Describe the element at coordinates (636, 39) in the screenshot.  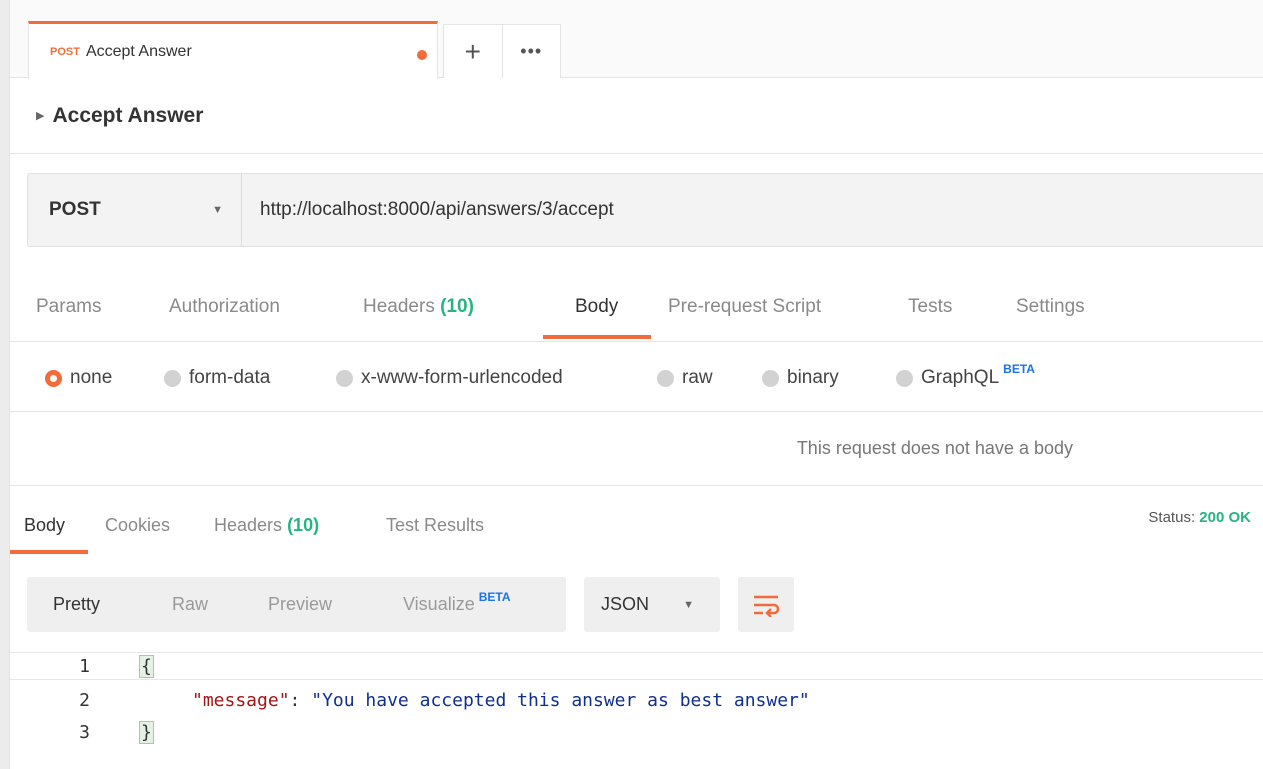
I see `tab-bar: POST Accept Answer + •••` at that location.